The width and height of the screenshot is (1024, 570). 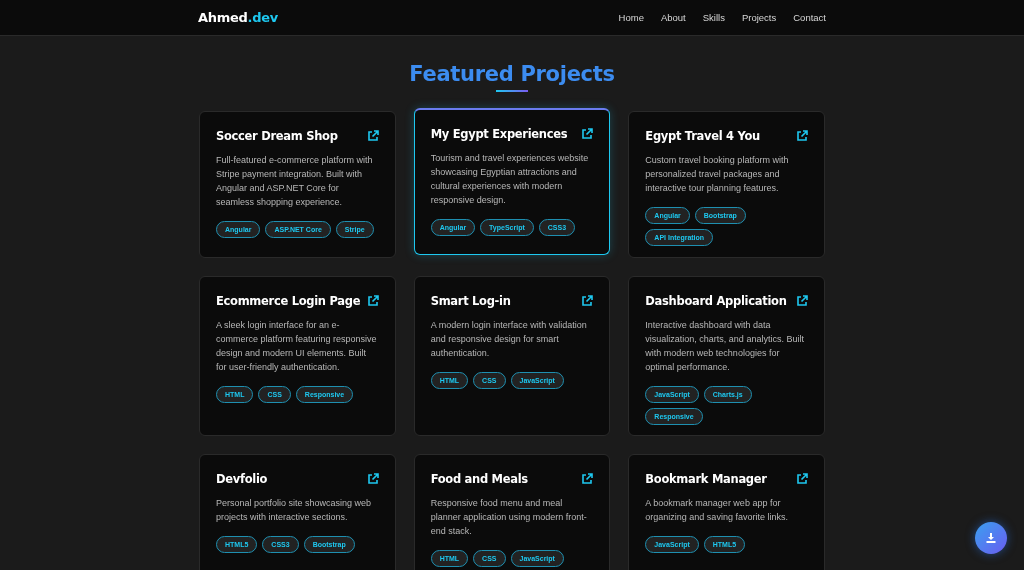 What do you see at coordinates (706, 479) in the screenshot?
I see `project-title: Bookmark Manager` at bounding box center [706, 479].